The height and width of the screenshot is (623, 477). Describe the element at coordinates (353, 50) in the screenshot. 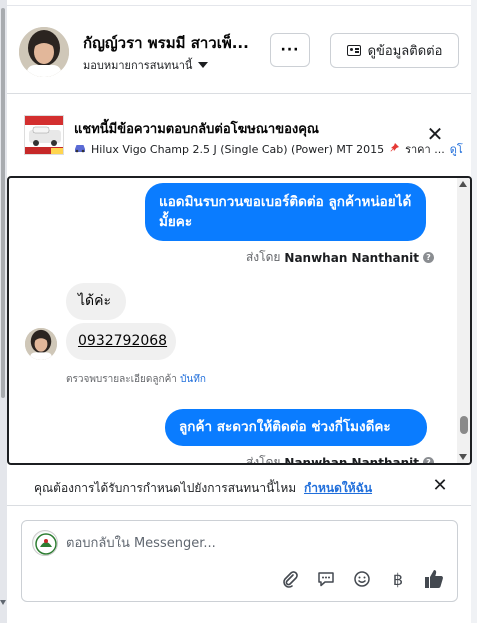

I see `contact-card-icon` at that location.